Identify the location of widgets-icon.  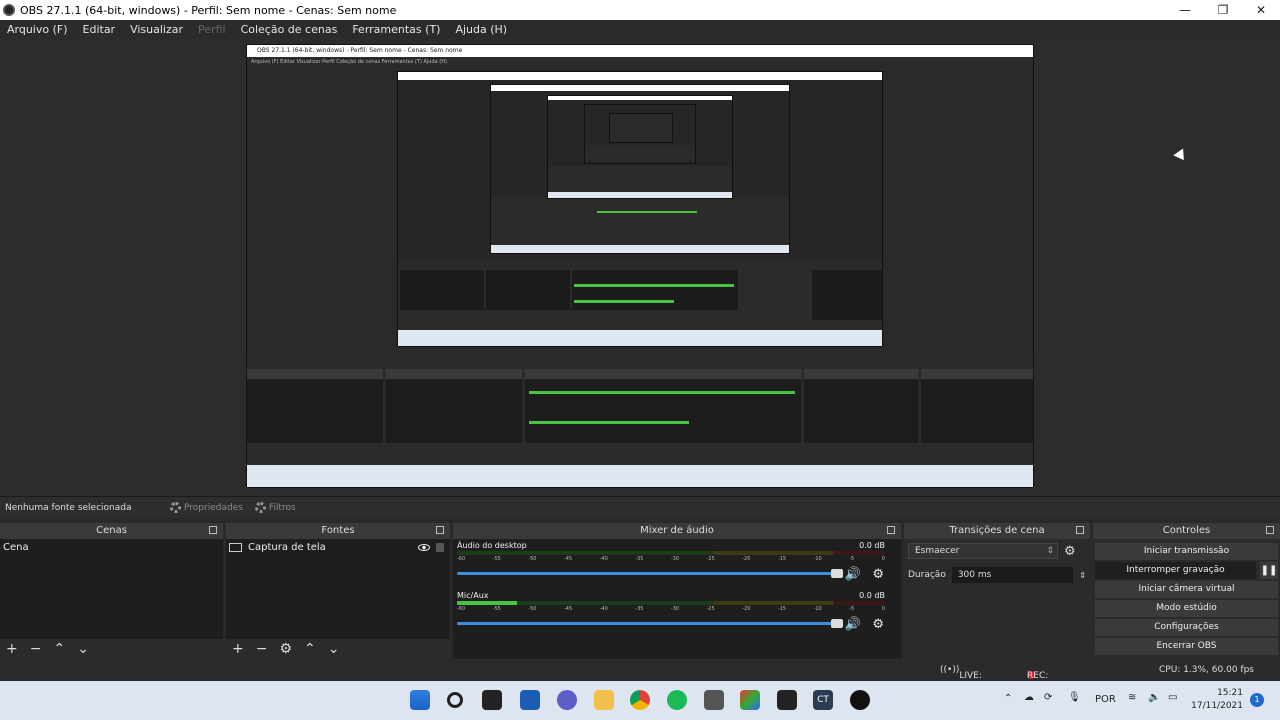
(530, 700).